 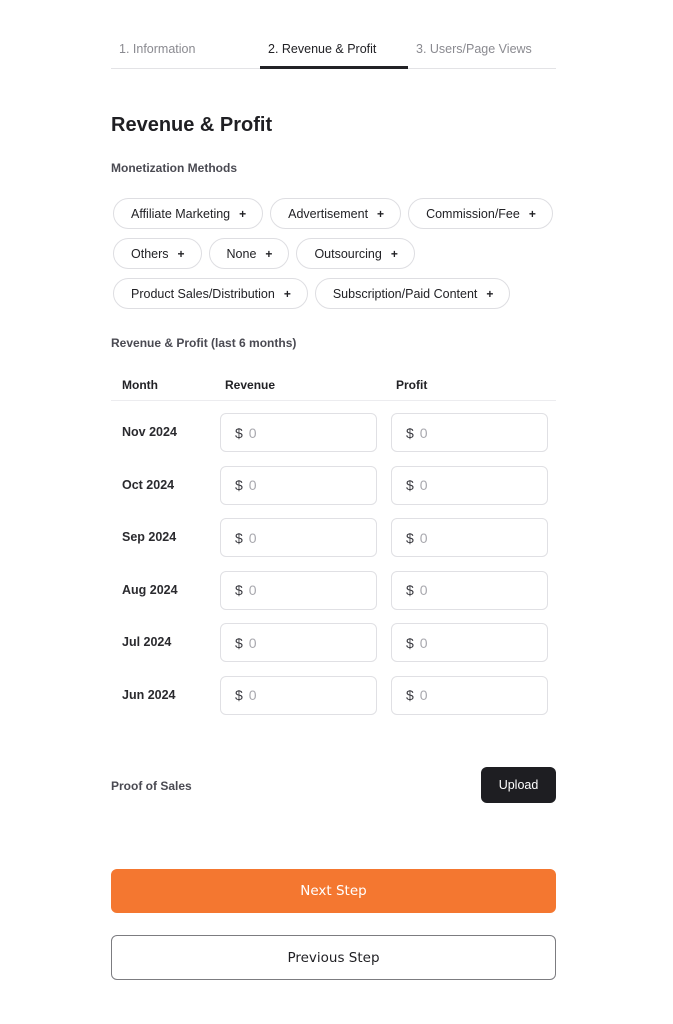 I want to click on chip-advertisement: Advertisement +, so click(x=336, y=213).